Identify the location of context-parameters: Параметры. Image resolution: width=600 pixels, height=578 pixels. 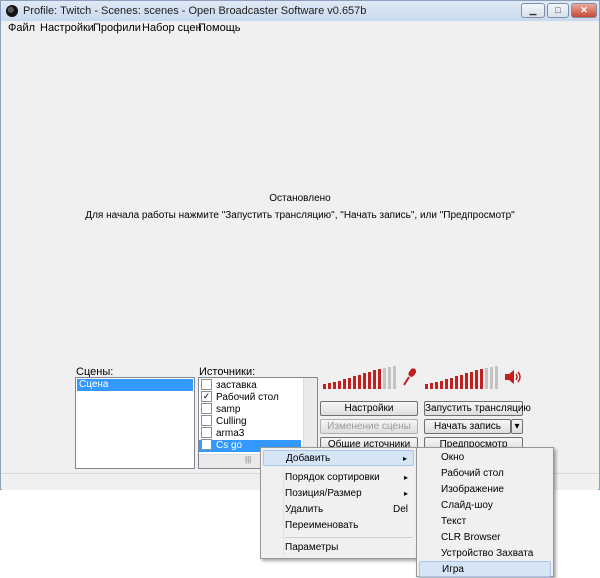
(338, 548).